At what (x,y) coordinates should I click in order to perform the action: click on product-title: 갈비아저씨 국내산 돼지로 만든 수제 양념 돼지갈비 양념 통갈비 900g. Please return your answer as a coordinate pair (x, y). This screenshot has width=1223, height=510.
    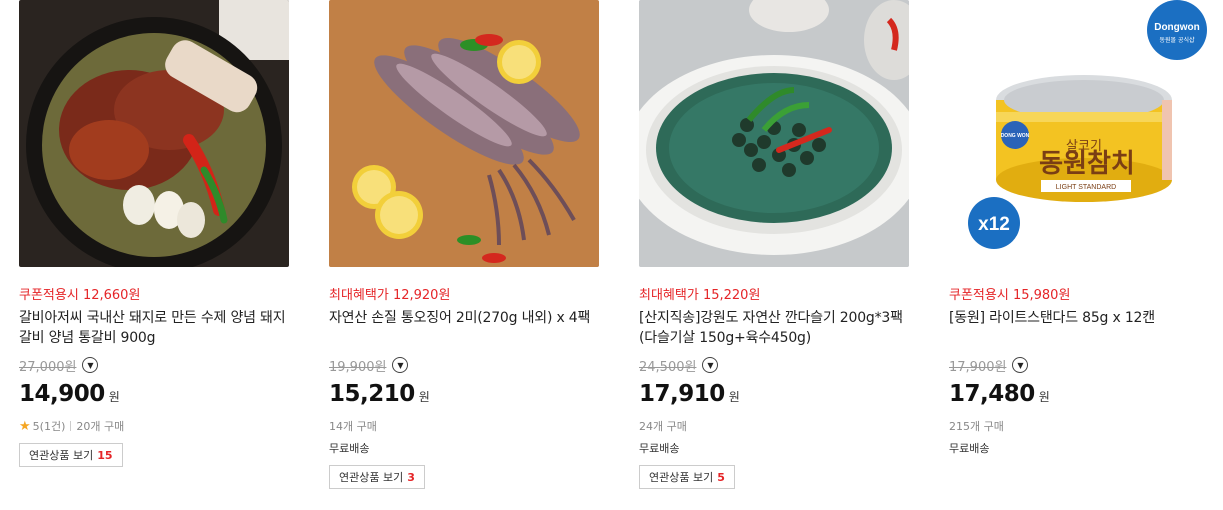
    Looking at the image, I should click on (154, 328).